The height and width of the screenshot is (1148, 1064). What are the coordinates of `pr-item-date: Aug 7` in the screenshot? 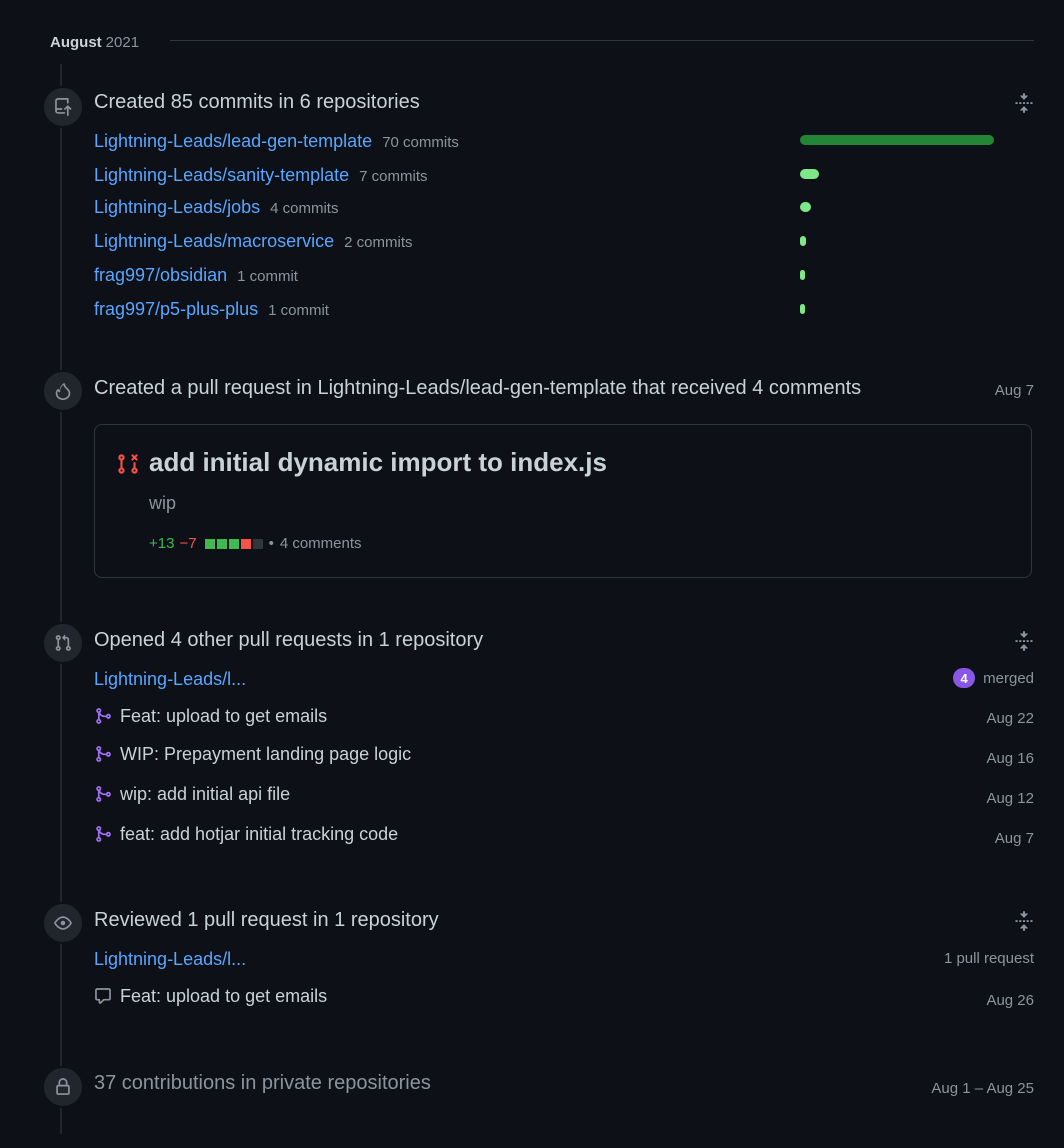 It's located at (1014, 838).